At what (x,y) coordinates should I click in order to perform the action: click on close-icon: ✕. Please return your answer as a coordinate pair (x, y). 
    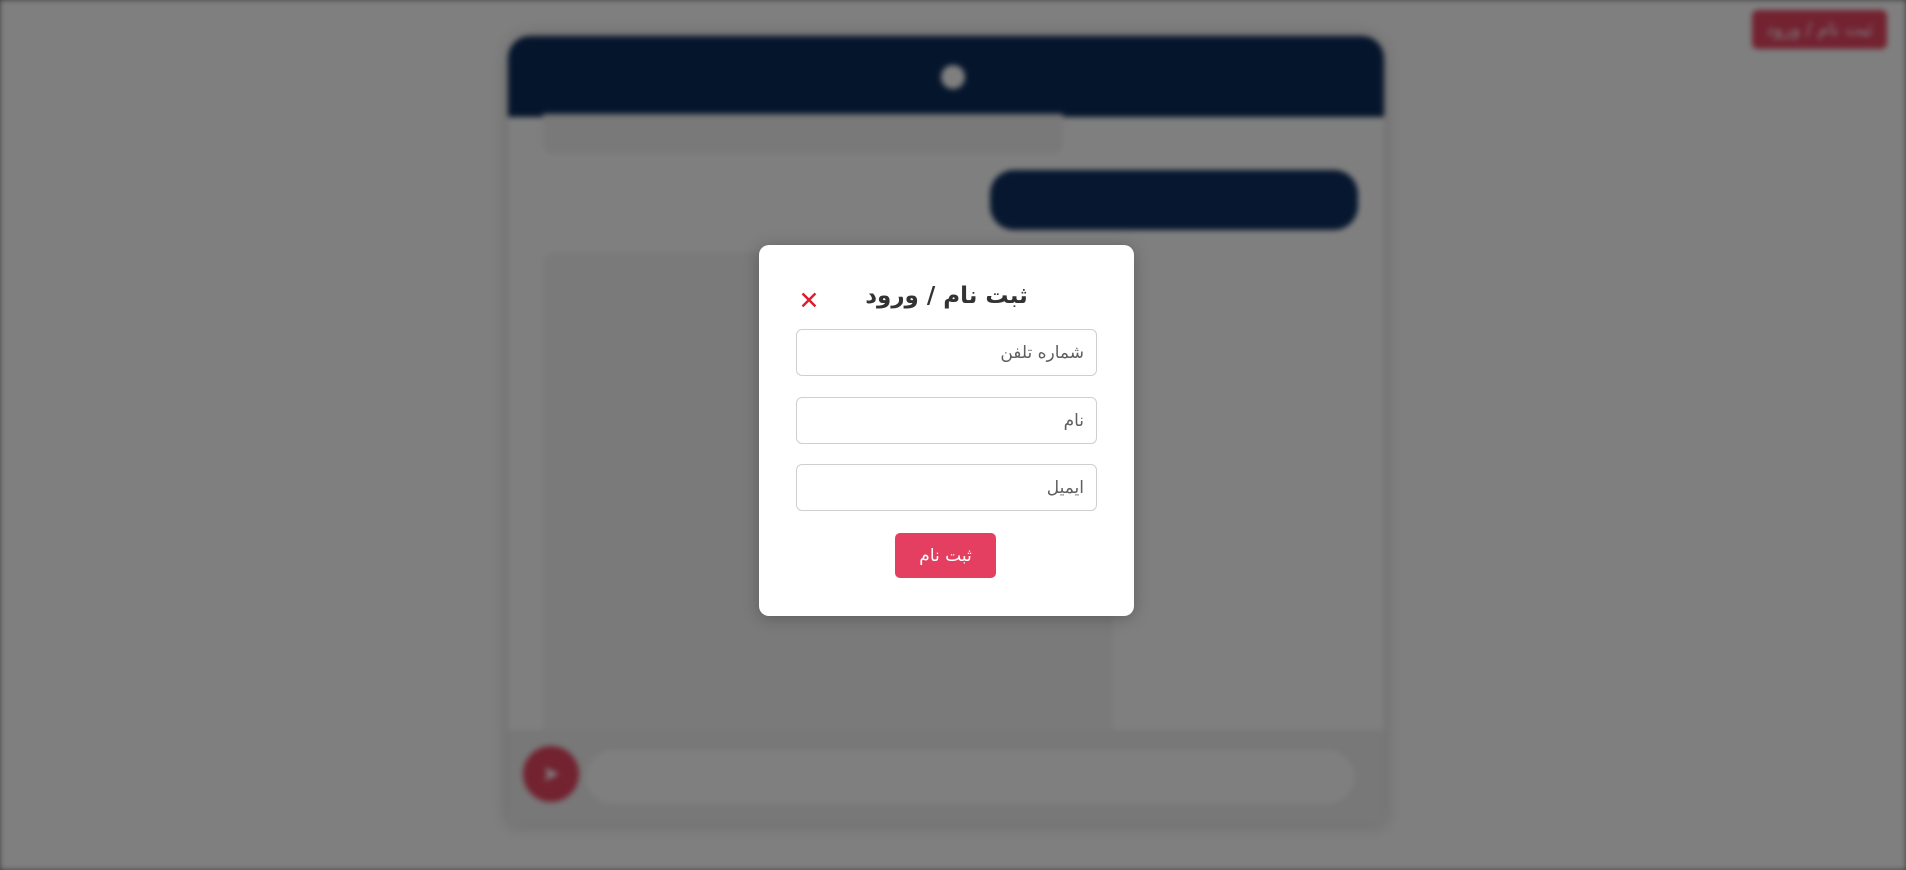
    Looking at the image, I should click on (809, 301).